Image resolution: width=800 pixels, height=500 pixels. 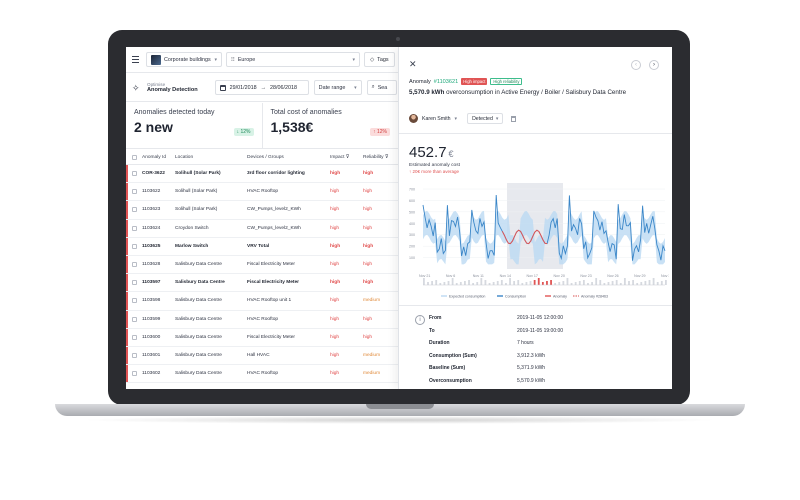 I want to click on assignee-select: Karen Smith ▾, so click(x=433, y=118).